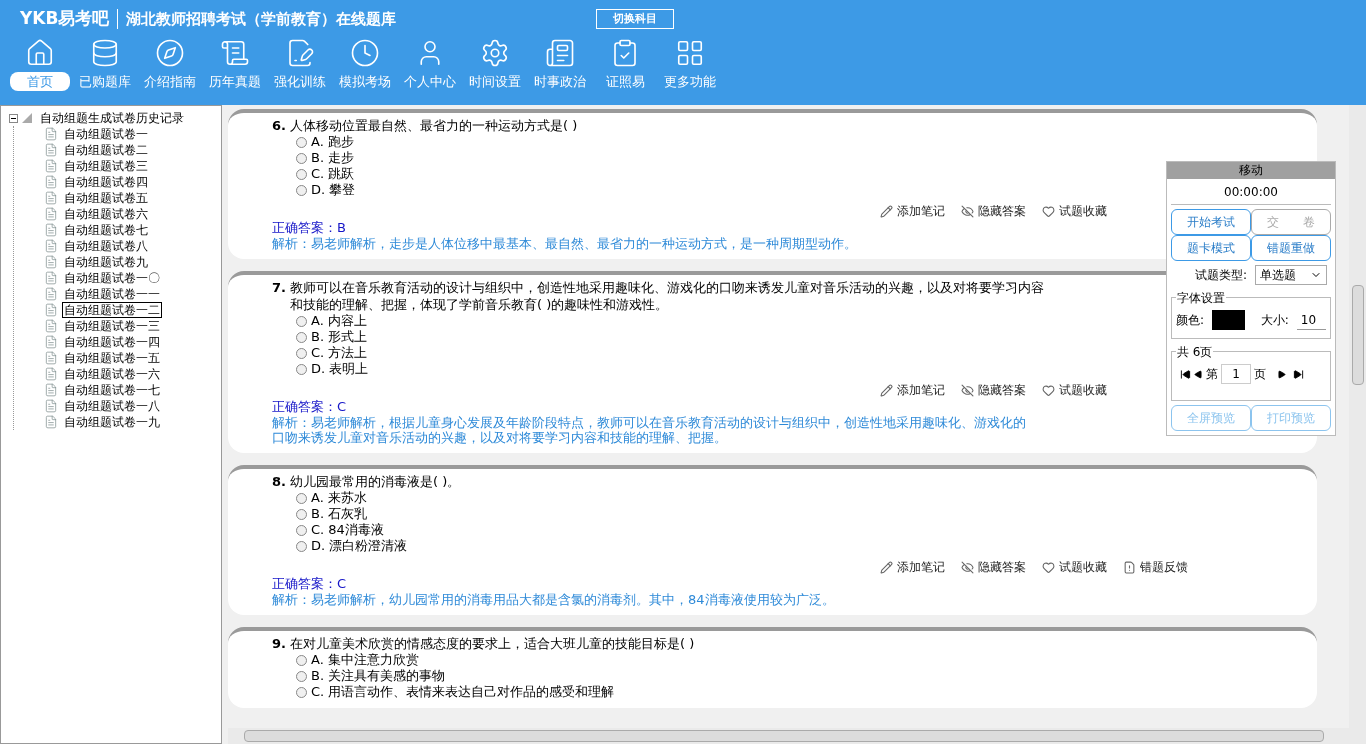 The height and width of the screenshot is (744, 1366). Describe the element at coordinates (1185, 374) in the screenshot. I see `first-page-icon` at that location.